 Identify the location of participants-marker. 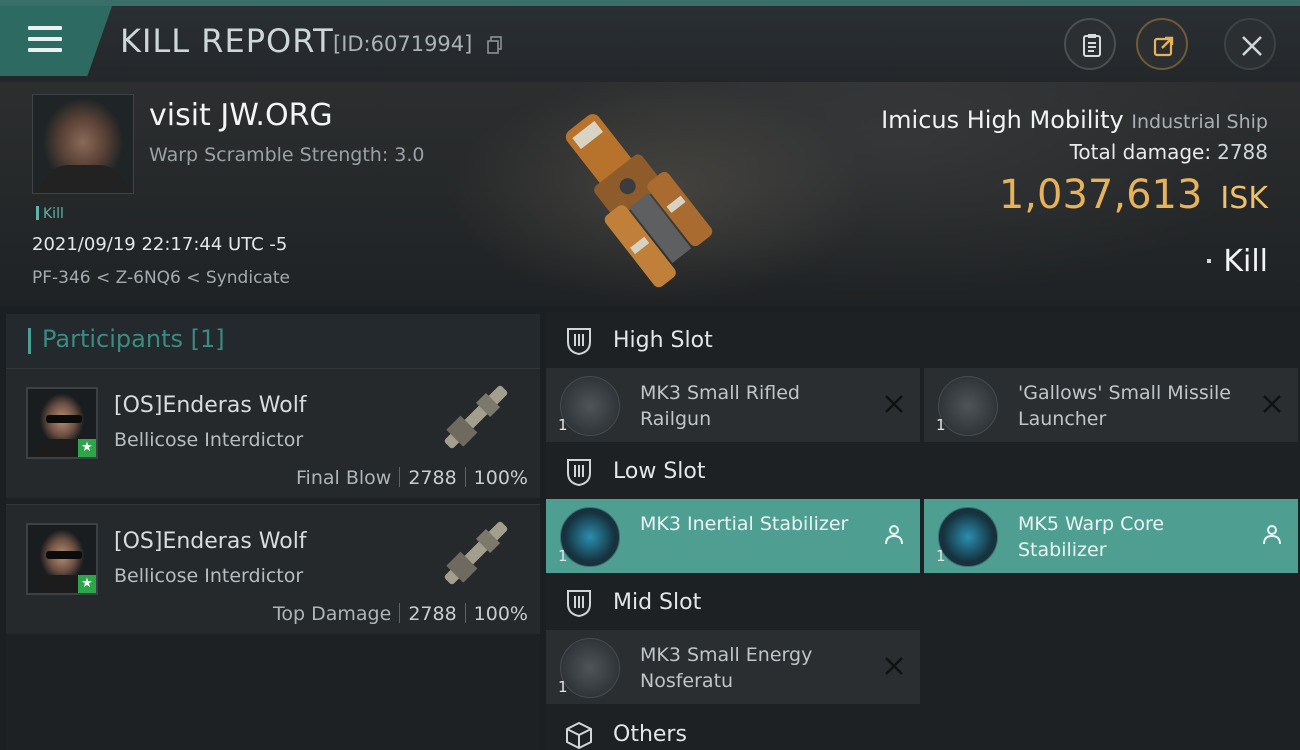
(29, 341).